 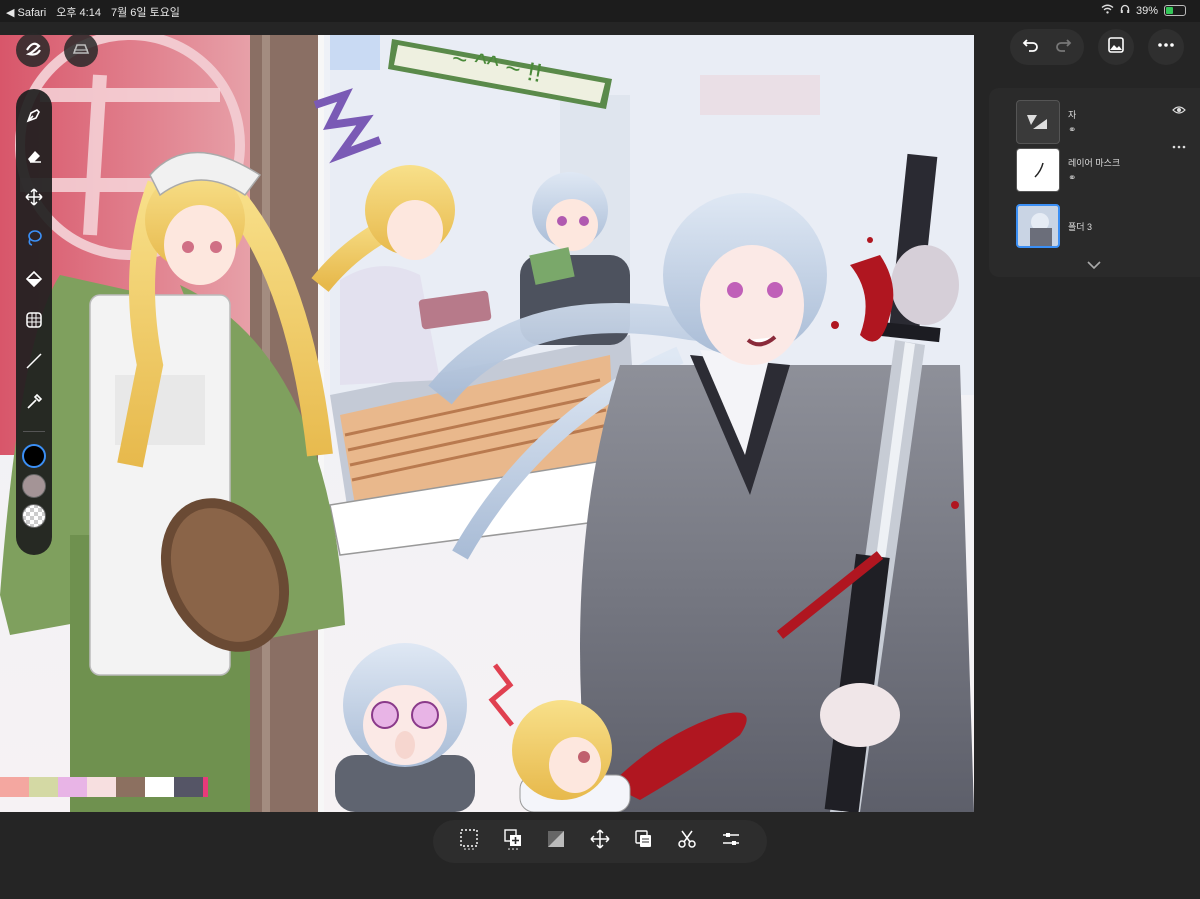 I want to click on layer-row-adjustment: 자 ⚭, so click(x=1046, y=122).